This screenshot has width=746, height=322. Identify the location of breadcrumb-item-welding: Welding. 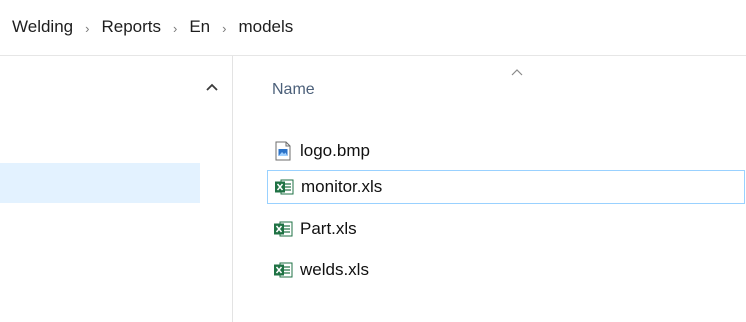
(42, 27).